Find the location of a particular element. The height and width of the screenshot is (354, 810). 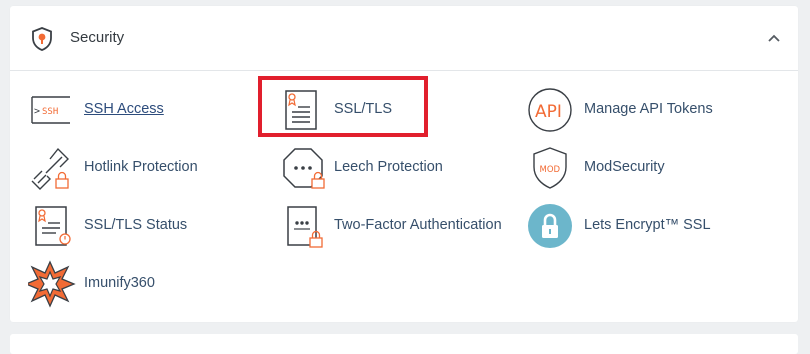

manage-api-tokens-label: Manage API Tokens is located at coordinates (648, 109).